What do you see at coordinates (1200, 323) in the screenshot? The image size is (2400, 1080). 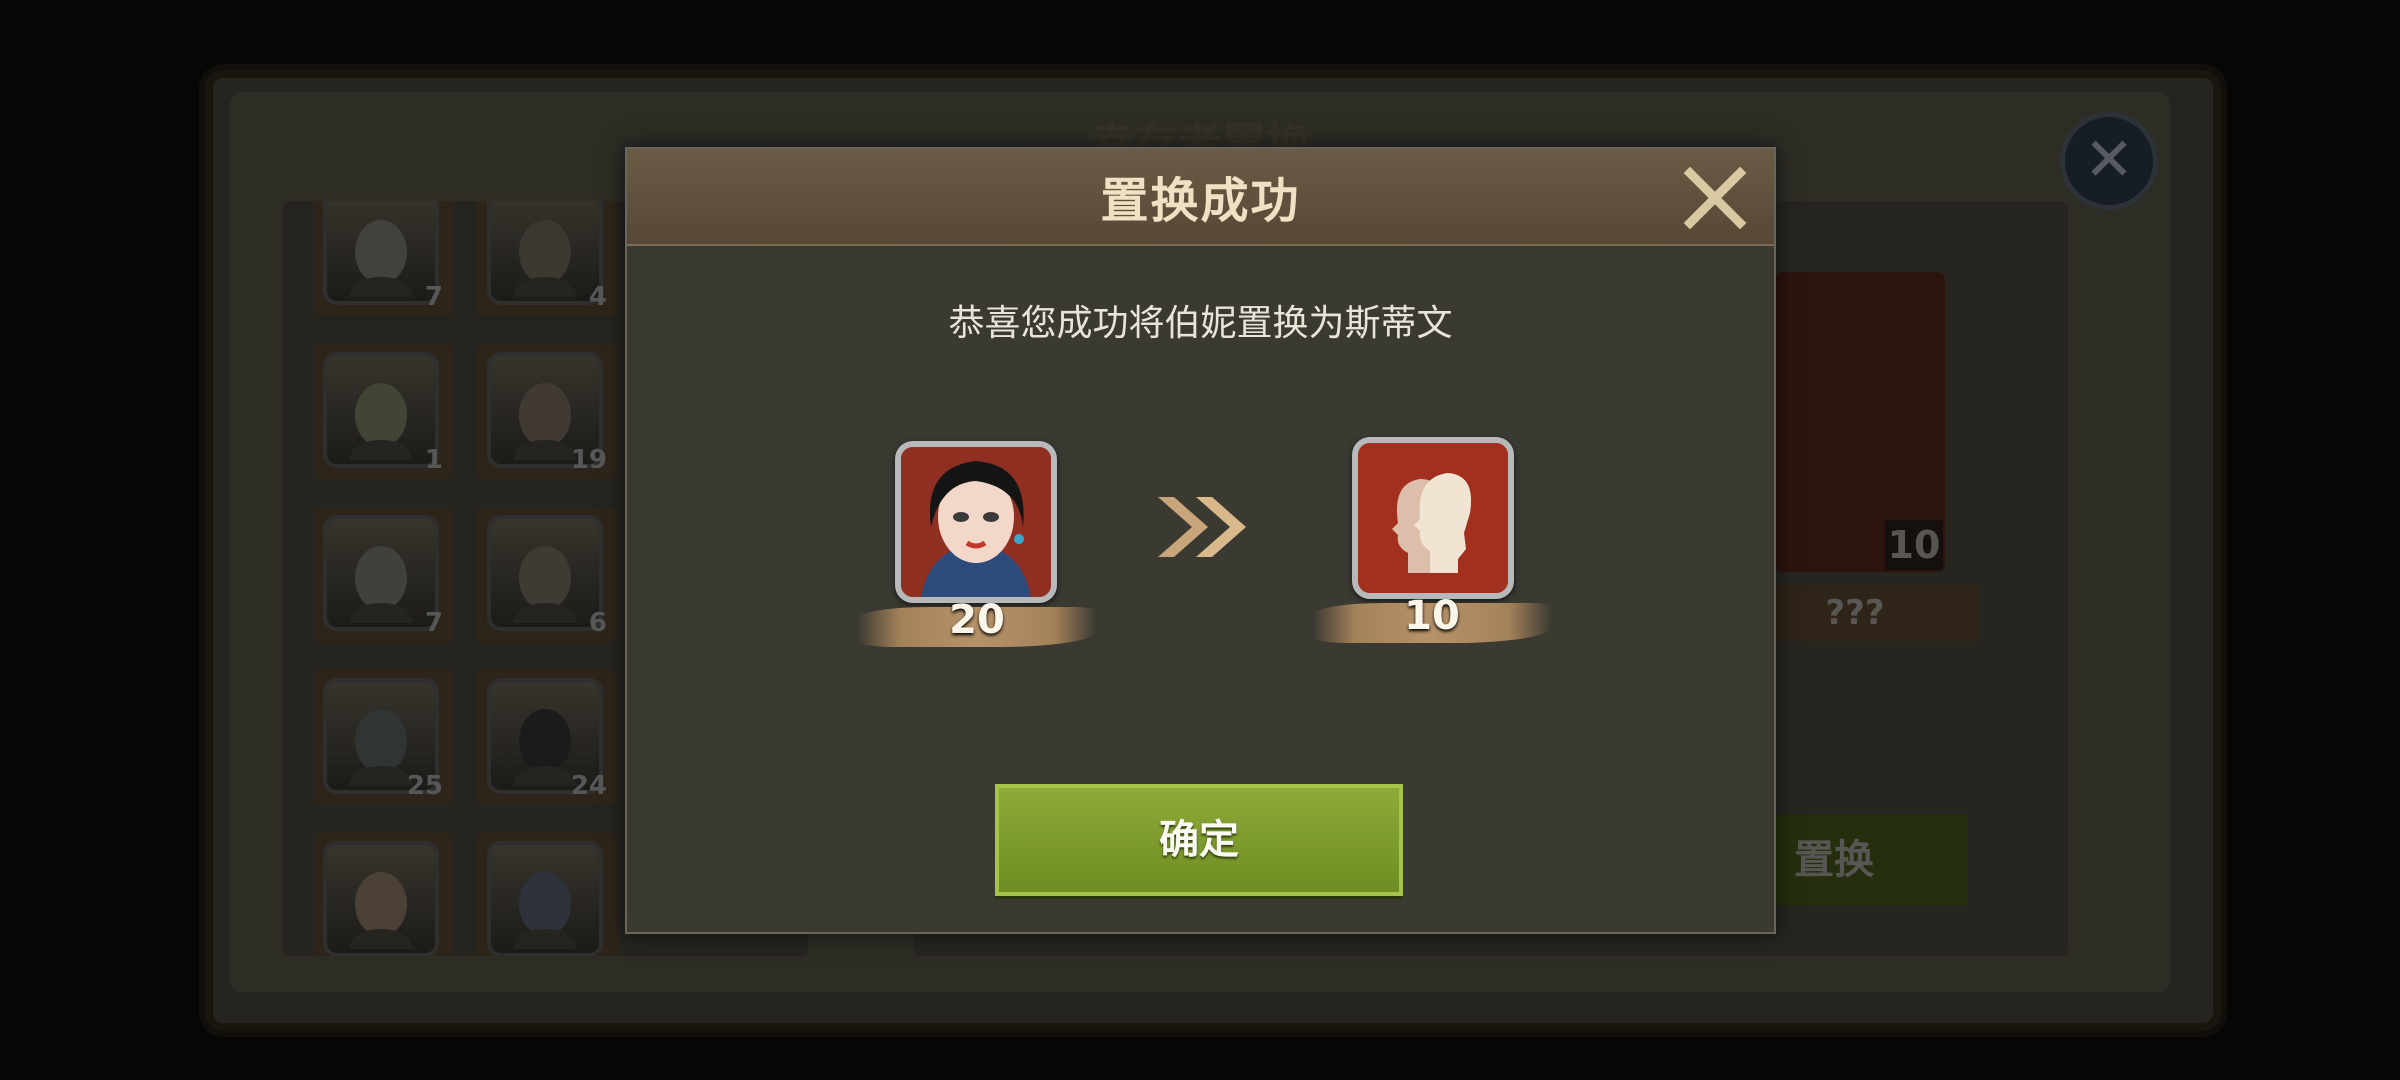 I see `success-message: 恭喜您成功将伯妮置换为斯蒂文` at bounding box center [1200, 323].